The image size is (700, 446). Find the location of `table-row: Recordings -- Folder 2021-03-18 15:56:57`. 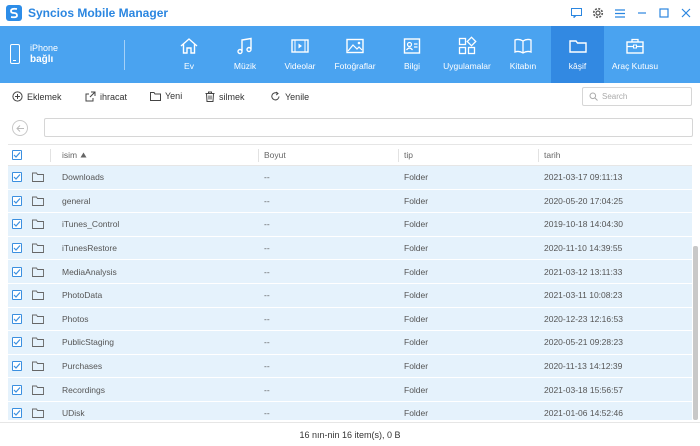

table-row: Recordings -- Folder 2021-03-18 15:56:57 is located at coordinates (350, 390).